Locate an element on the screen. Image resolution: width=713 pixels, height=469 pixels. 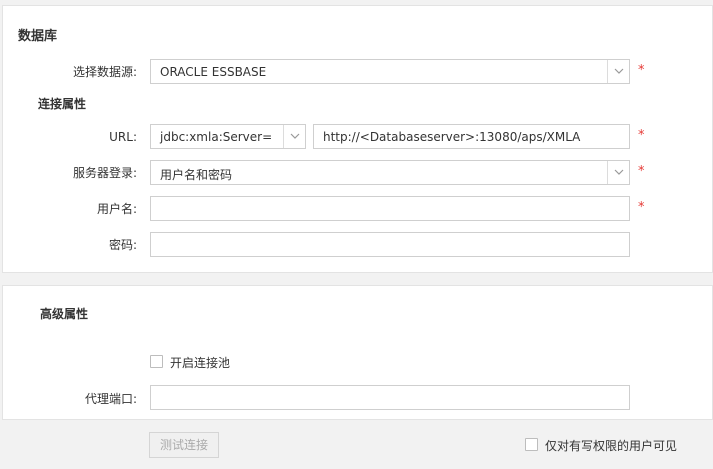
url-value: http://<Databaseserver>:13080/aps/XMLA is located at coordinates (452, 137).